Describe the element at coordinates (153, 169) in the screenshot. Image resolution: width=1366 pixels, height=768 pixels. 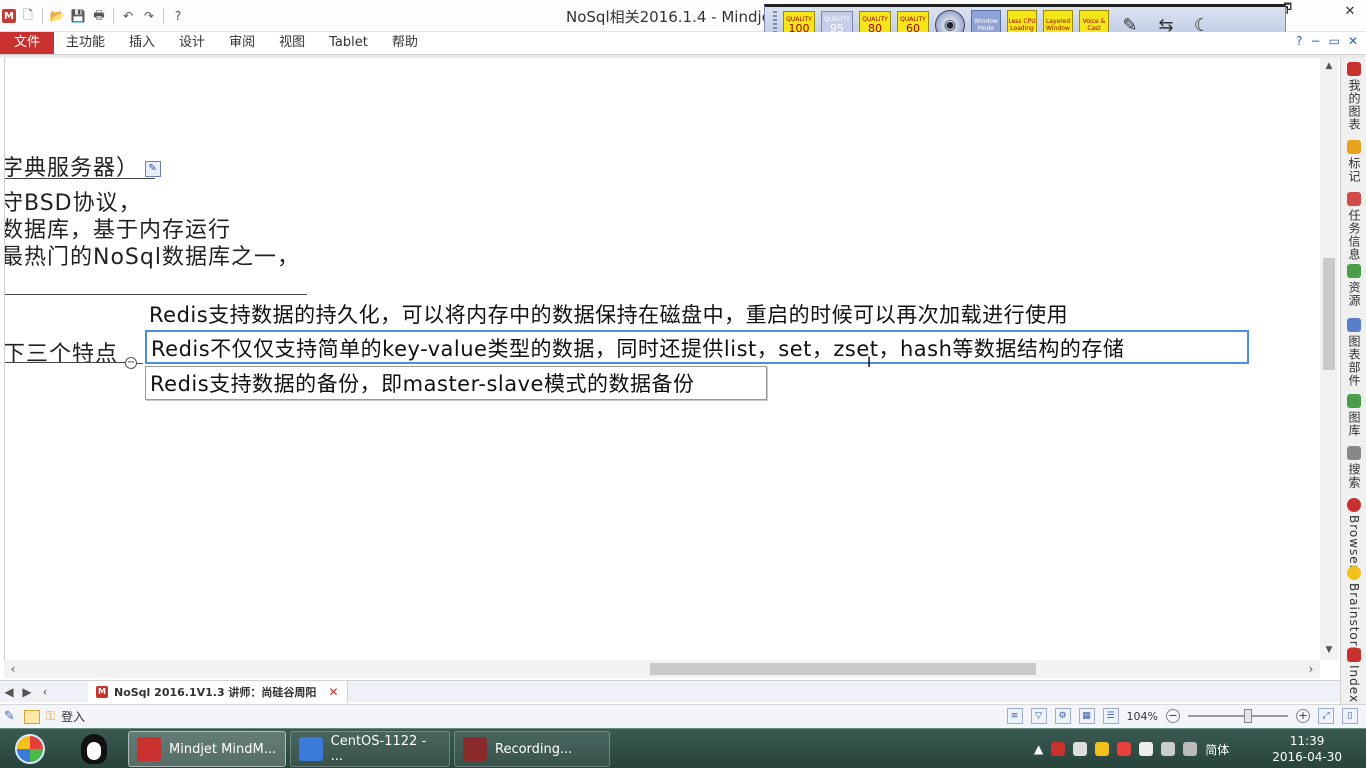
I see `note-icon: ✎` at that location.